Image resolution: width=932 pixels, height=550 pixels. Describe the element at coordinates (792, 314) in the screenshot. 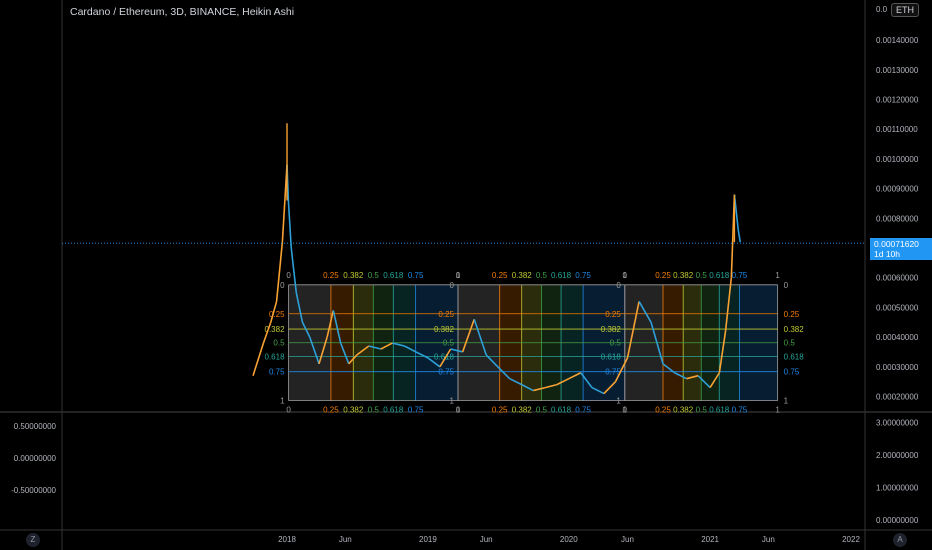

I see `fib-price-label-right: 0.25` at that location.